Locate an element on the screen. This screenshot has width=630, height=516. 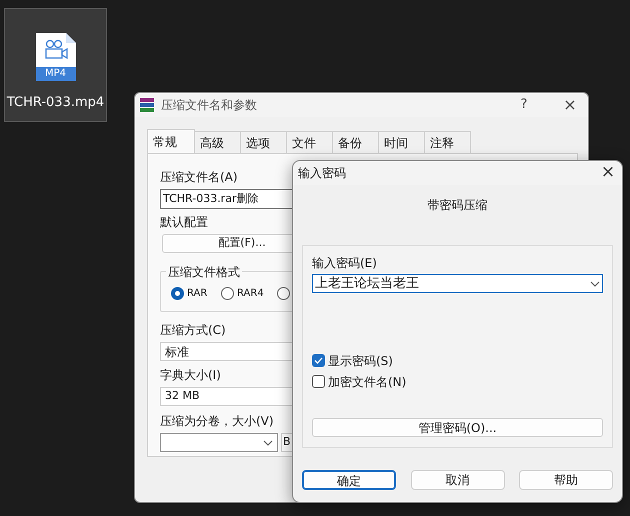
file-name: TCHR-033.mp4 is located at coordinates (55, 103).